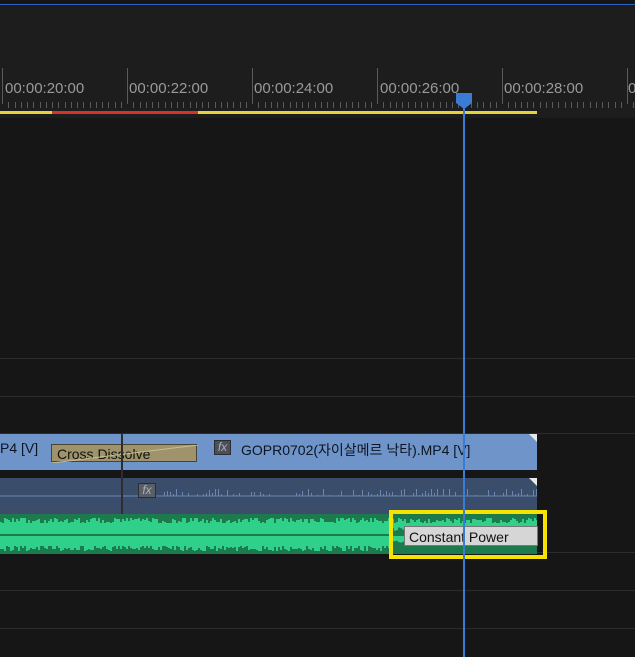 The height and width of the screenshot is (657, 635). I want to click on playhead-line, so click(464, 378).